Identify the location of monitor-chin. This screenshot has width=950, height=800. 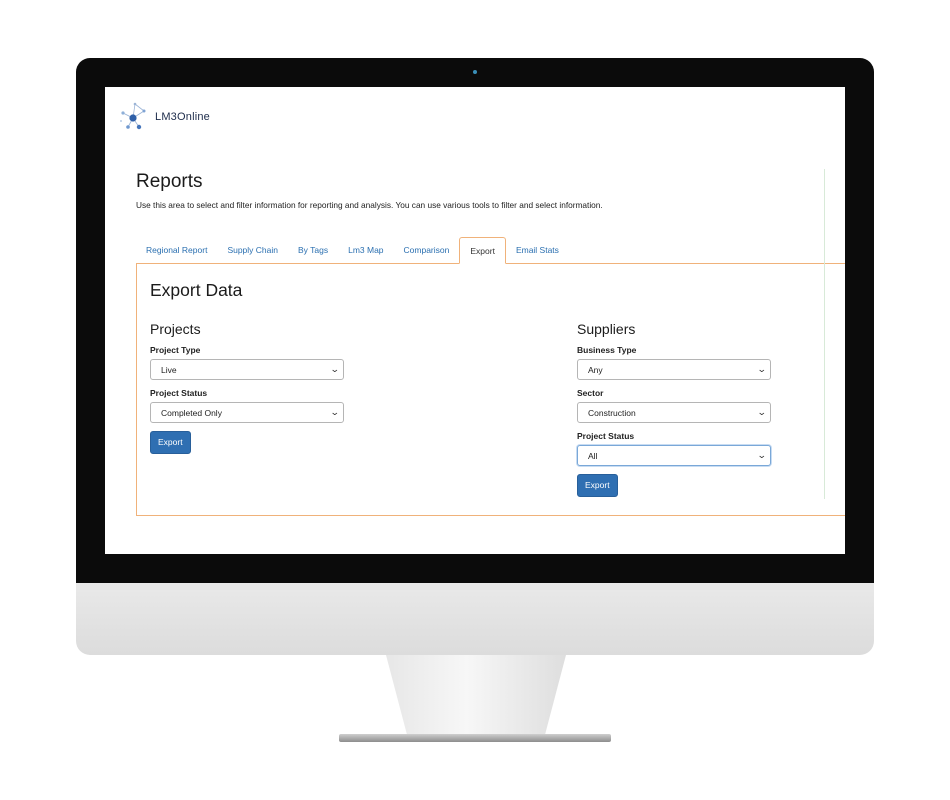
(475, 619).